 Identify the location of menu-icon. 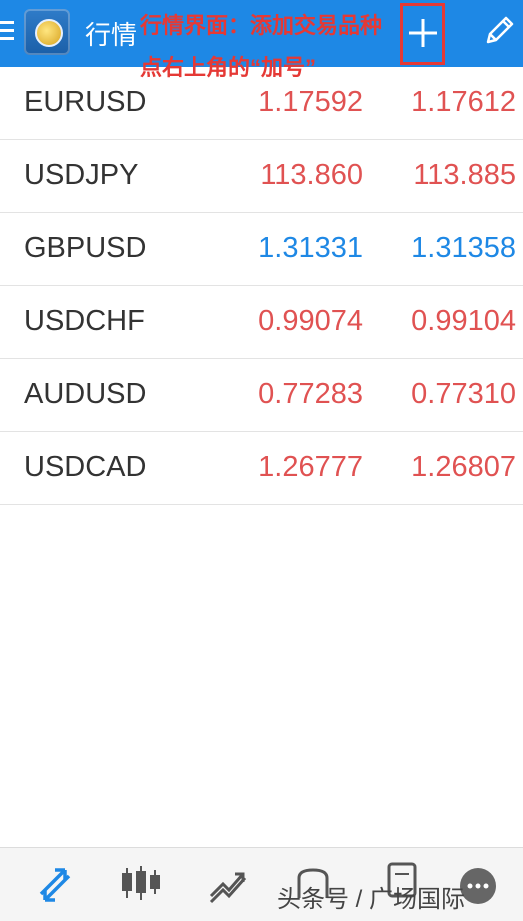
(7, 32).